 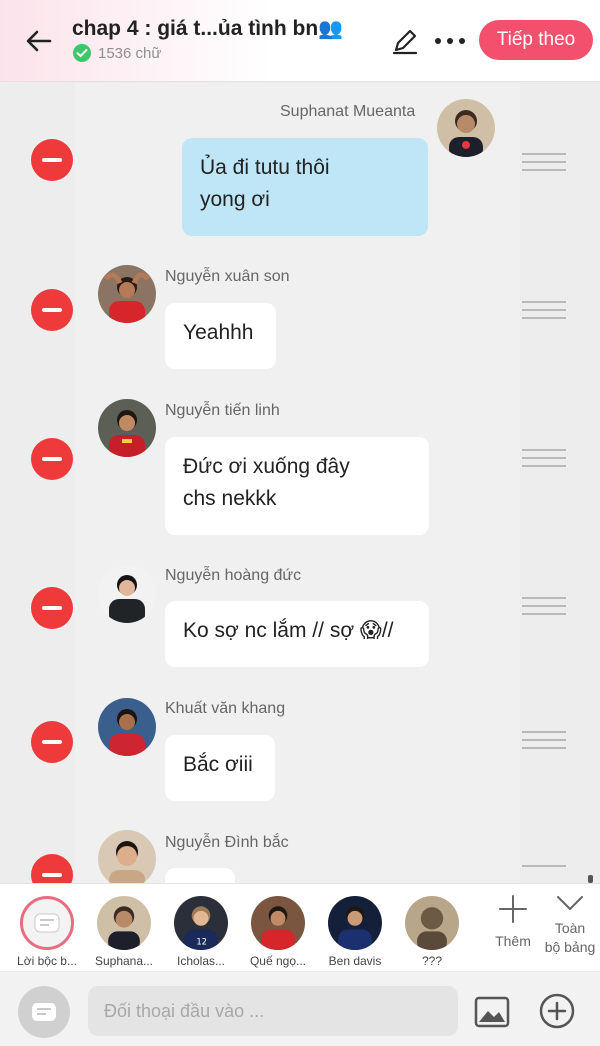 What do you see at coordinates (273, 1011) in the screenshot?
I see `dialogue-input` at bounding box center [273, 1011].